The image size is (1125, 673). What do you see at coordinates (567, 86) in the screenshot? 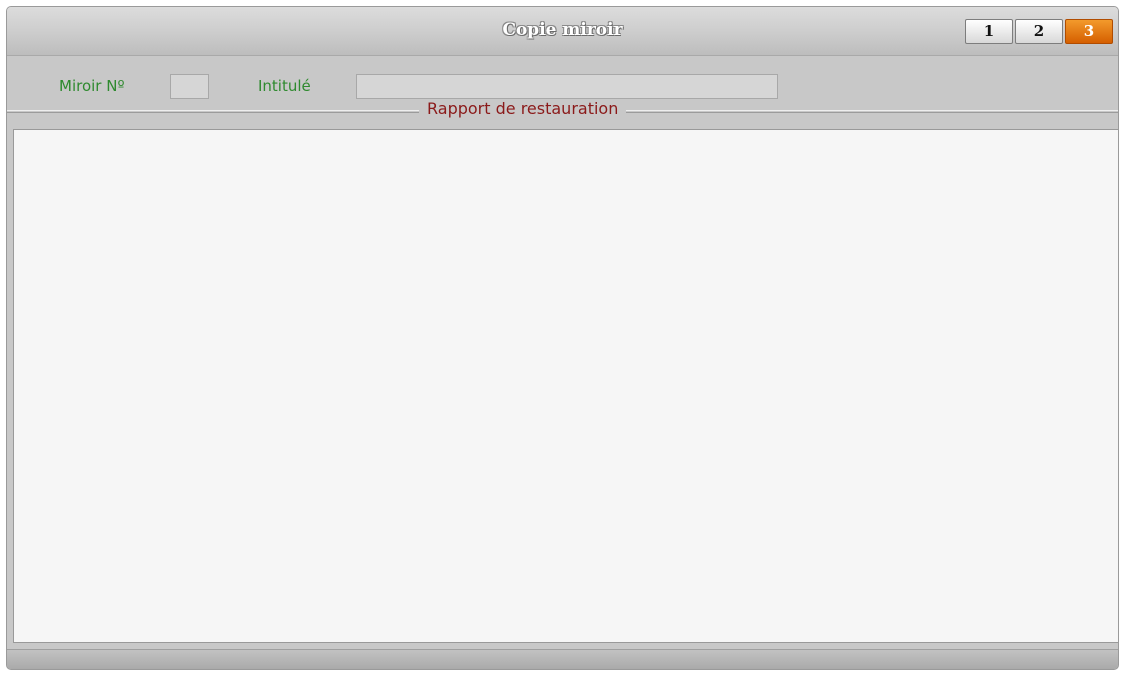
I see `intitule-field` at bounding box center [567, 86].